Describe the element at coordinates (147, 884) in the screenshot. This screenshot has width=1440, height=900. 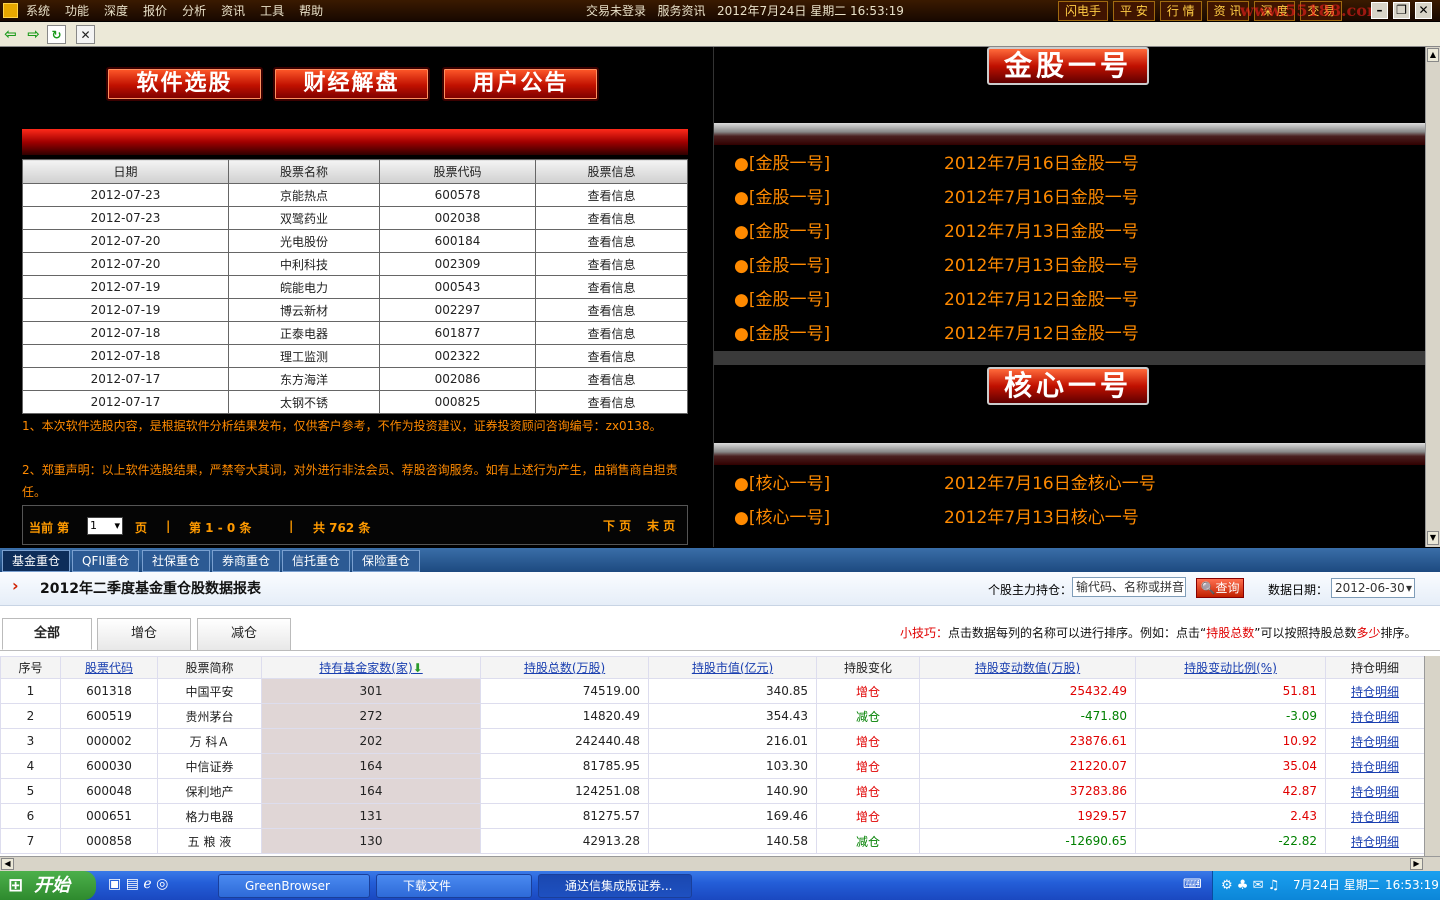
I see `ie-icon: ℯ` at that location.